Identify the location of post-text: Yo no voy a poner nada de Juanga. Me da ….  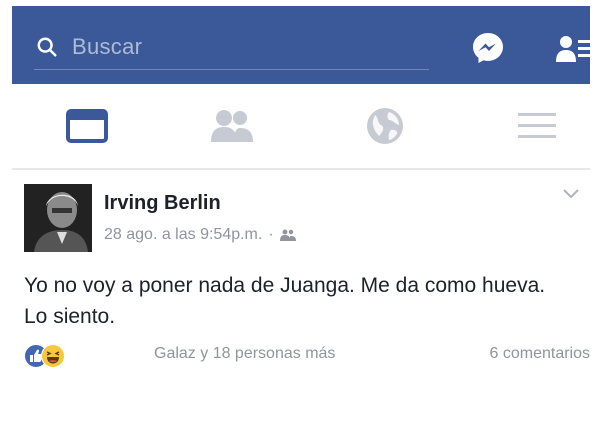
(285, 301).